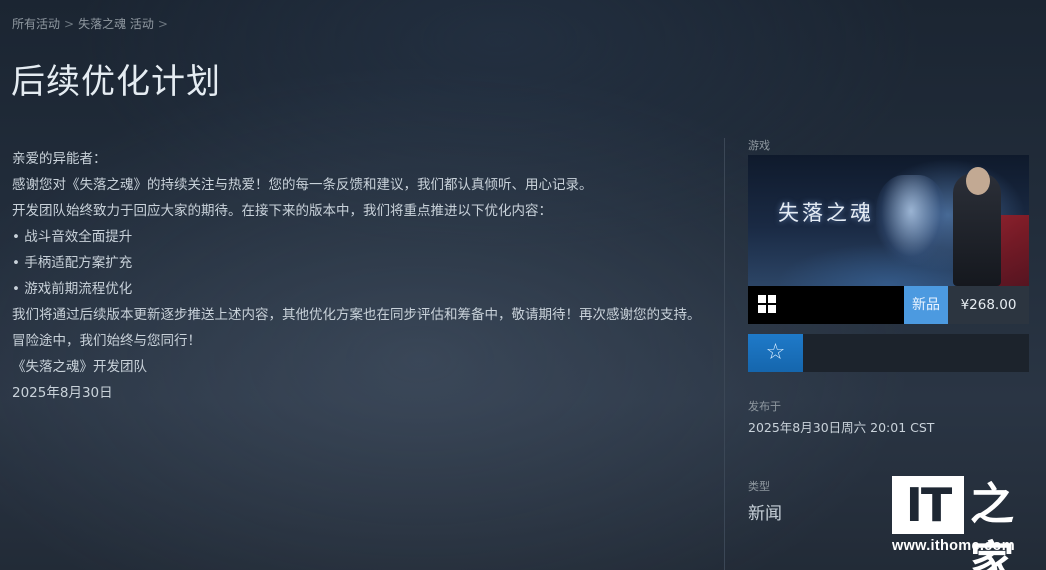 The height and width of the screenshot is (570, 1046). What do you see at coordinates (767, 304) in the screenshot?
I see `windows-icon` at bounding box center [767, 304].